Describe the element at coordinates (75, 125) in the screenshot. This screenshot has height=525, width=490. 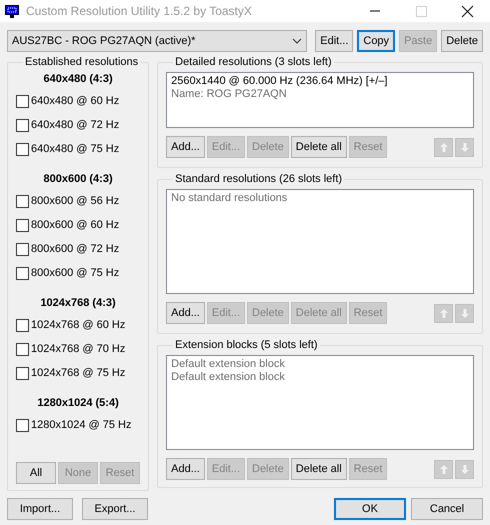
I see `checkbox-label: 640x480 @ 72 Hz` at that location.